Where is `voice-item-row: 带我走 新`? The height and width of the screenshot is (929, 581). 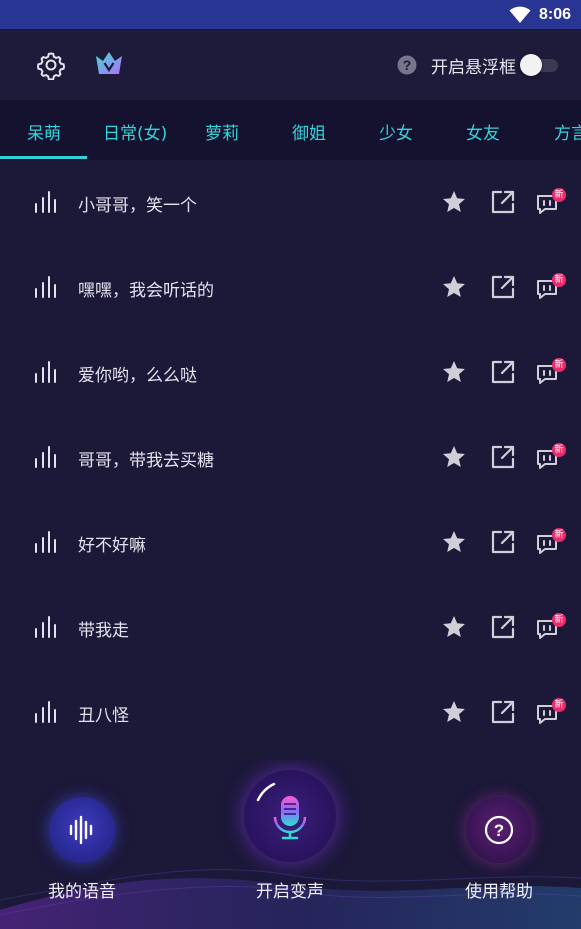 voice-item-row: 带我走 新 is located at coordinates (290, 627).